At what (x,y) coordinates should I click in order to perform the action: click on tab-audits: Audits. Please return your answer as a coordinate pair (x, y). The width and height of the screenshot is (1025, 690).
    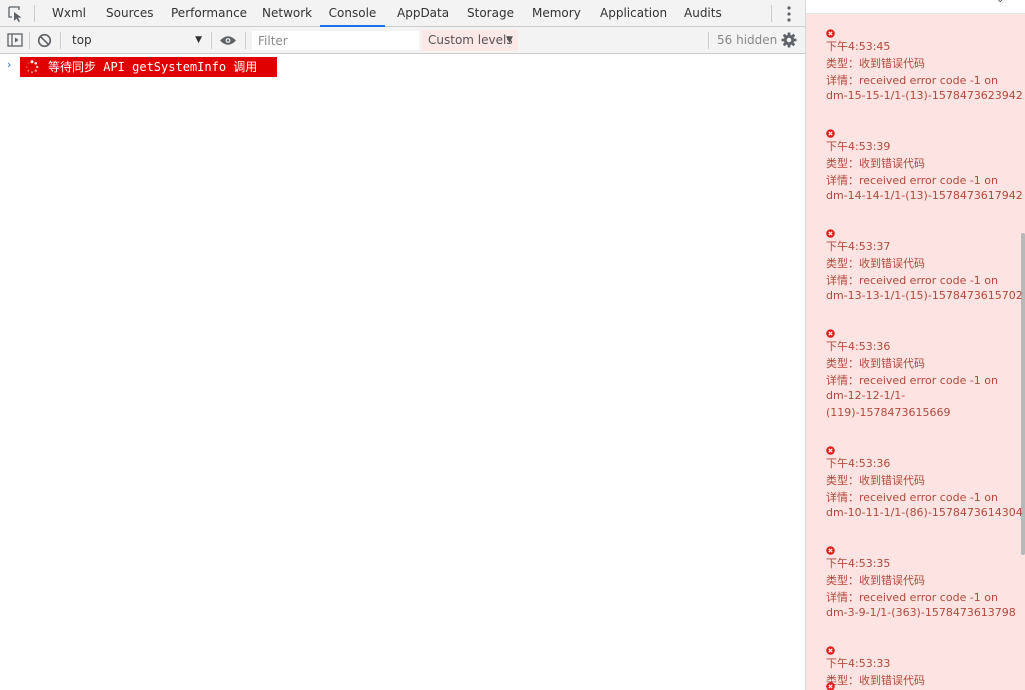
    Looking at the image, I should click on (703, 13).